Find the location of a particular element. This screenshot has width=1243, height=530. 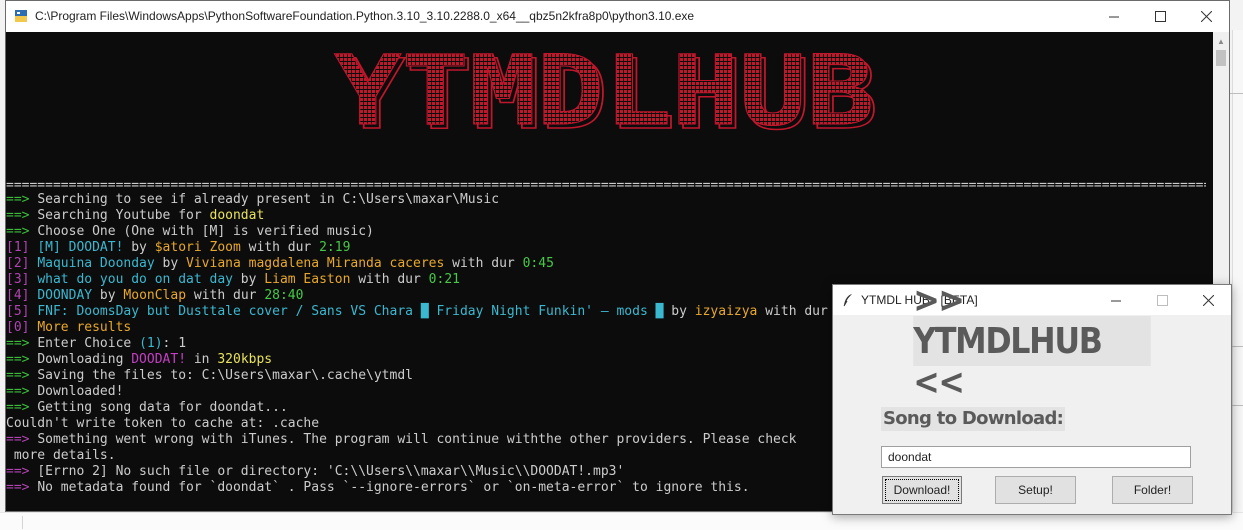

close-button is located at coordinates (1206, 16).